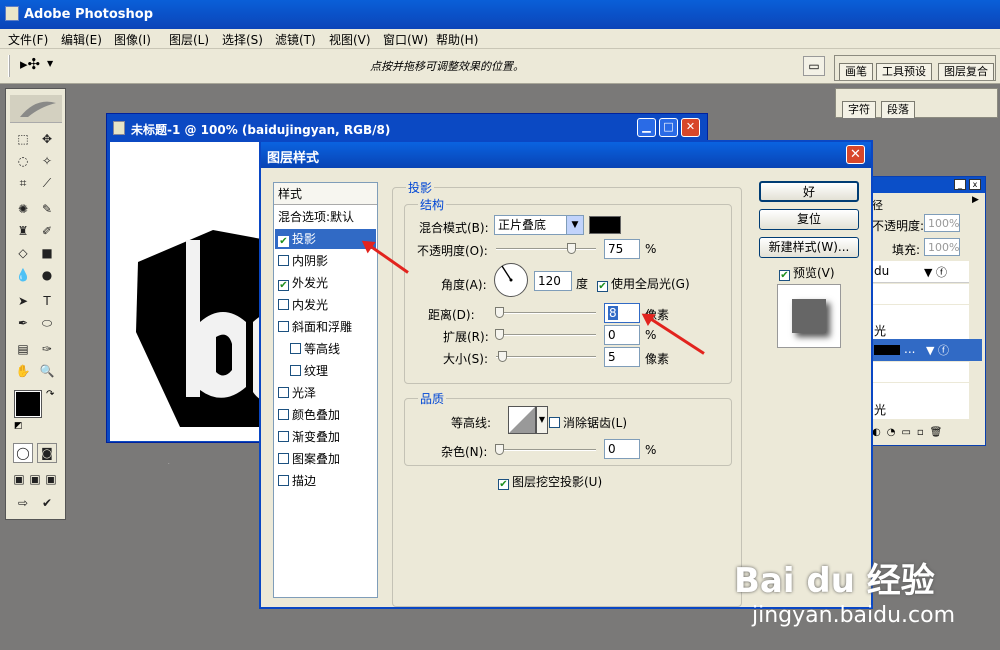 The image size is (1000, 650). What do you see at coordinates (47, 183) in the screenshot?
I see `slice-tool-icon: ⟋` at bounding box center [47, 183].